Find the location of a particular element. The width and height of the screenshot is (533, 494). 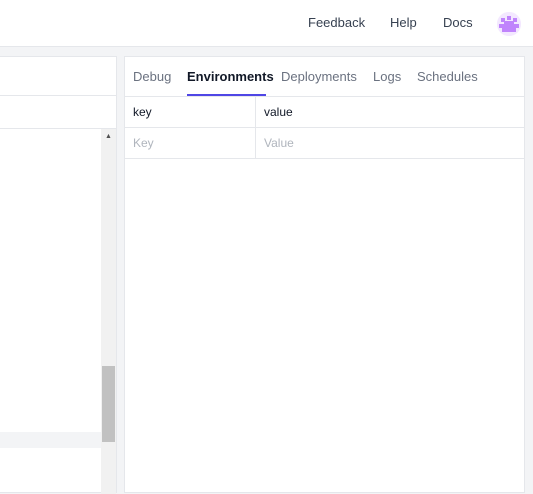

key-cell is located at coordinates (190, 143).